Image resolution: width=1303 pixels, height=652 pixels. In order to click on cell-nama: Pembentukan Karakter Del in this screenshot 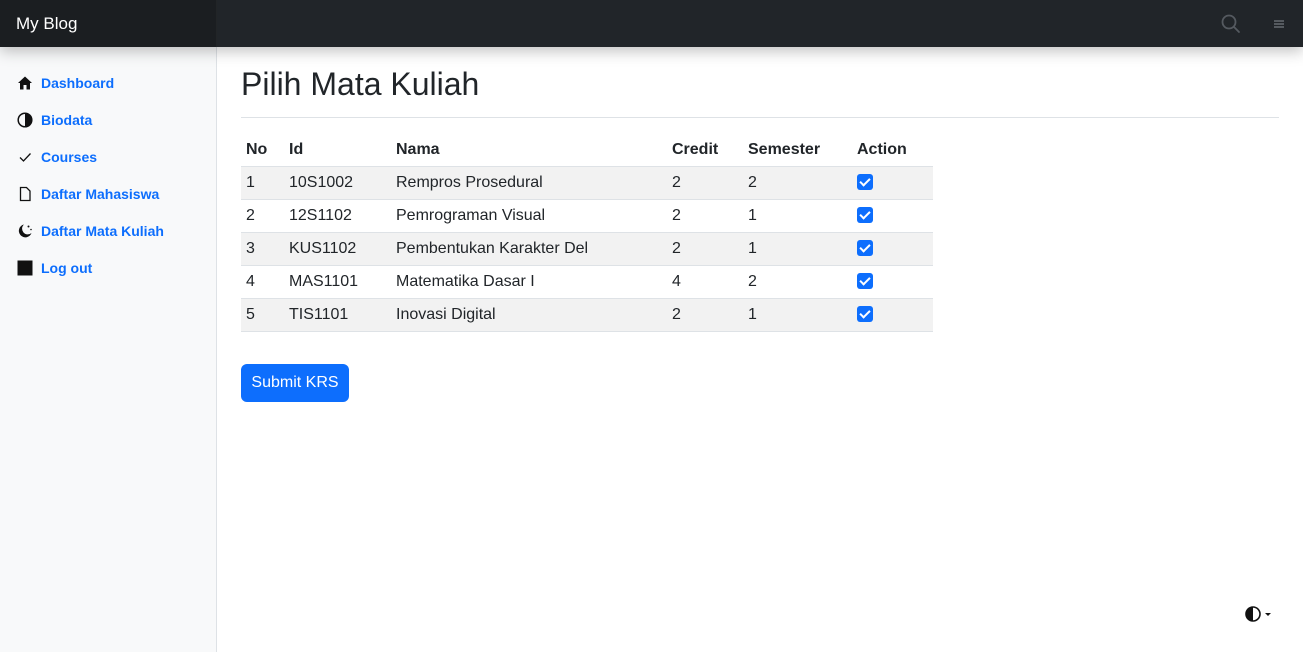, I will do `click(529, 249)`.